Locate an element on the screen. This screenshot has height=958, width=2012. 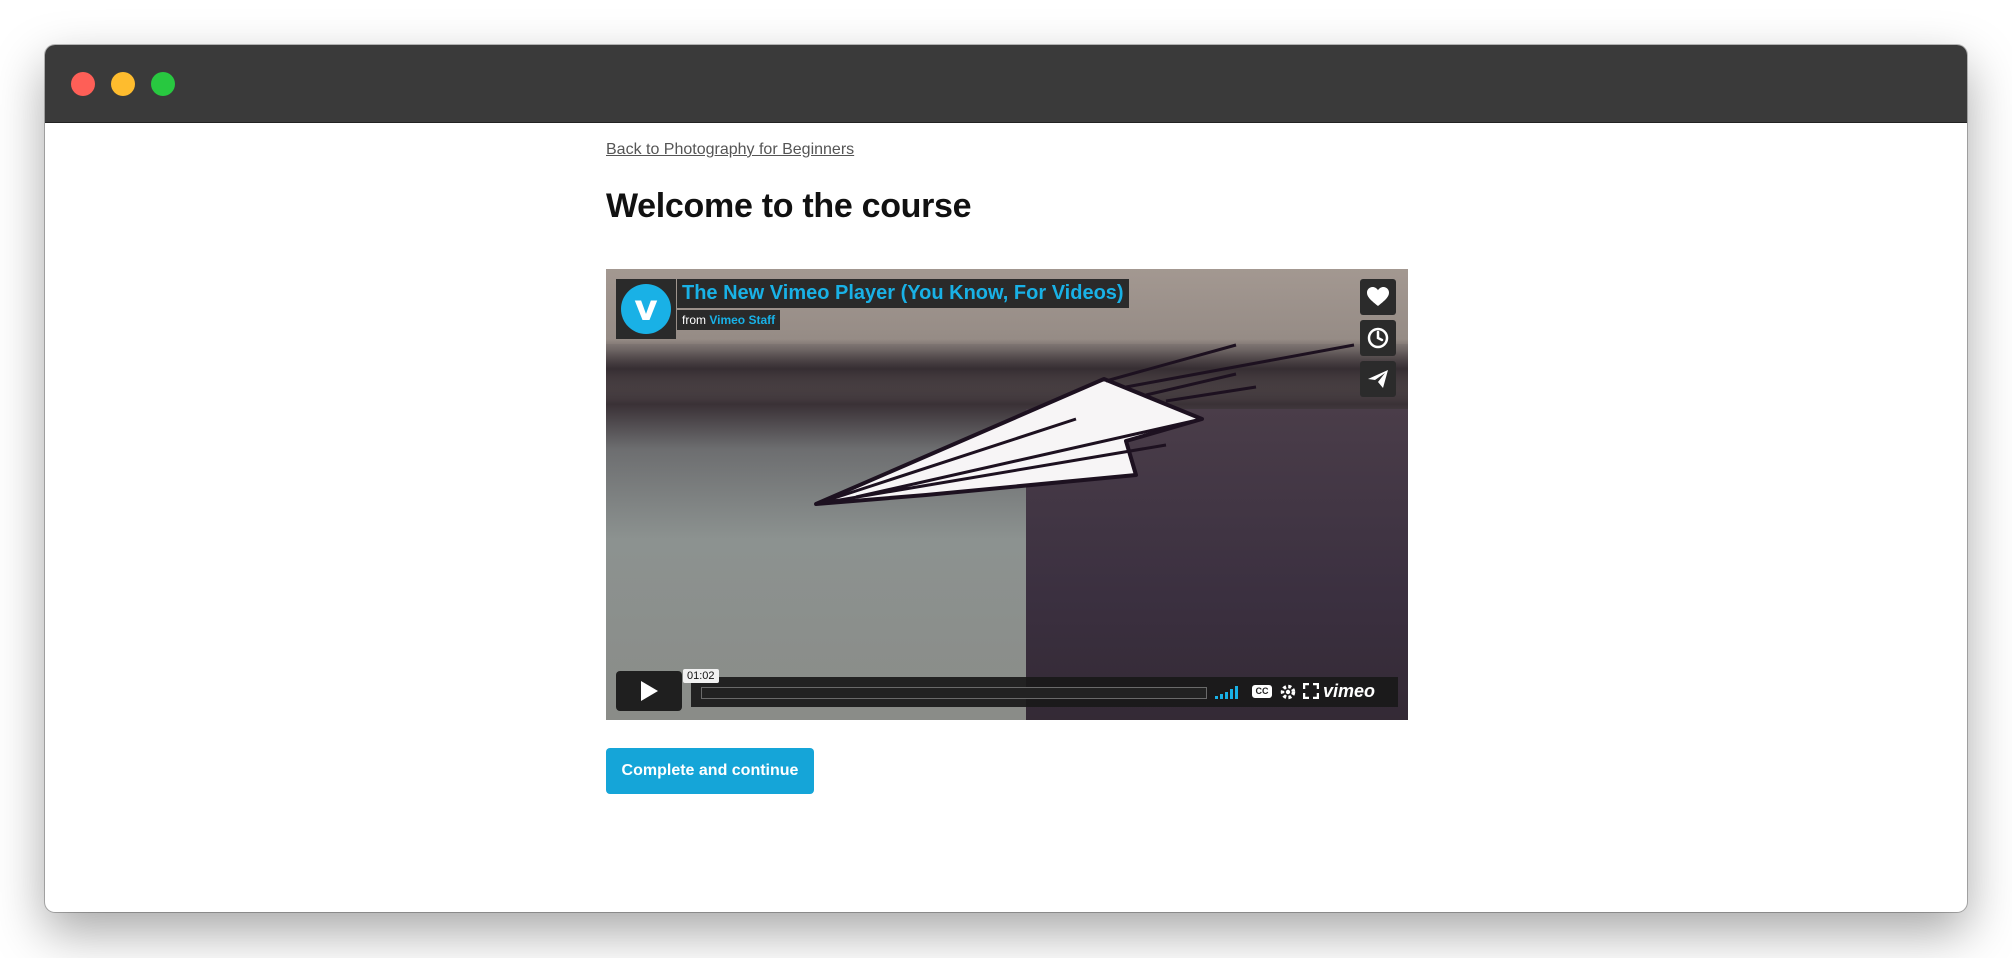
vimeo-avatar: v is located at coordinates (646, 309).